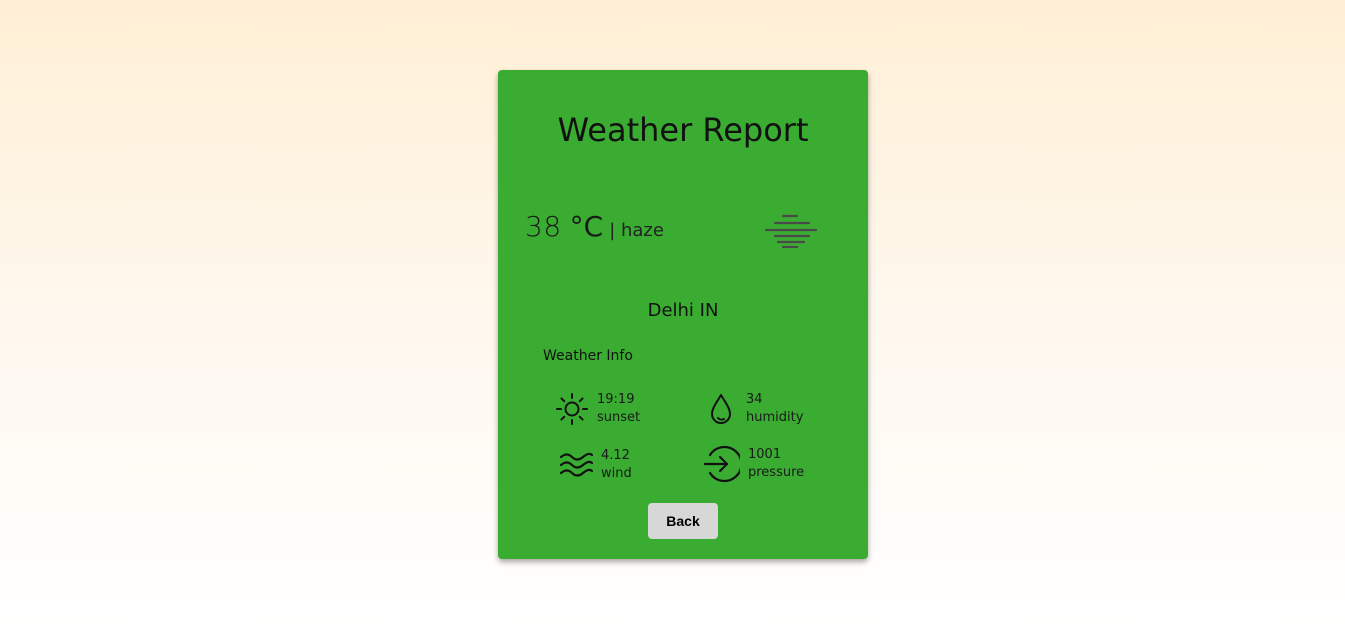 This screenshot has height=629, width=1345. I want to click on haze-icon, so click(791, 231).